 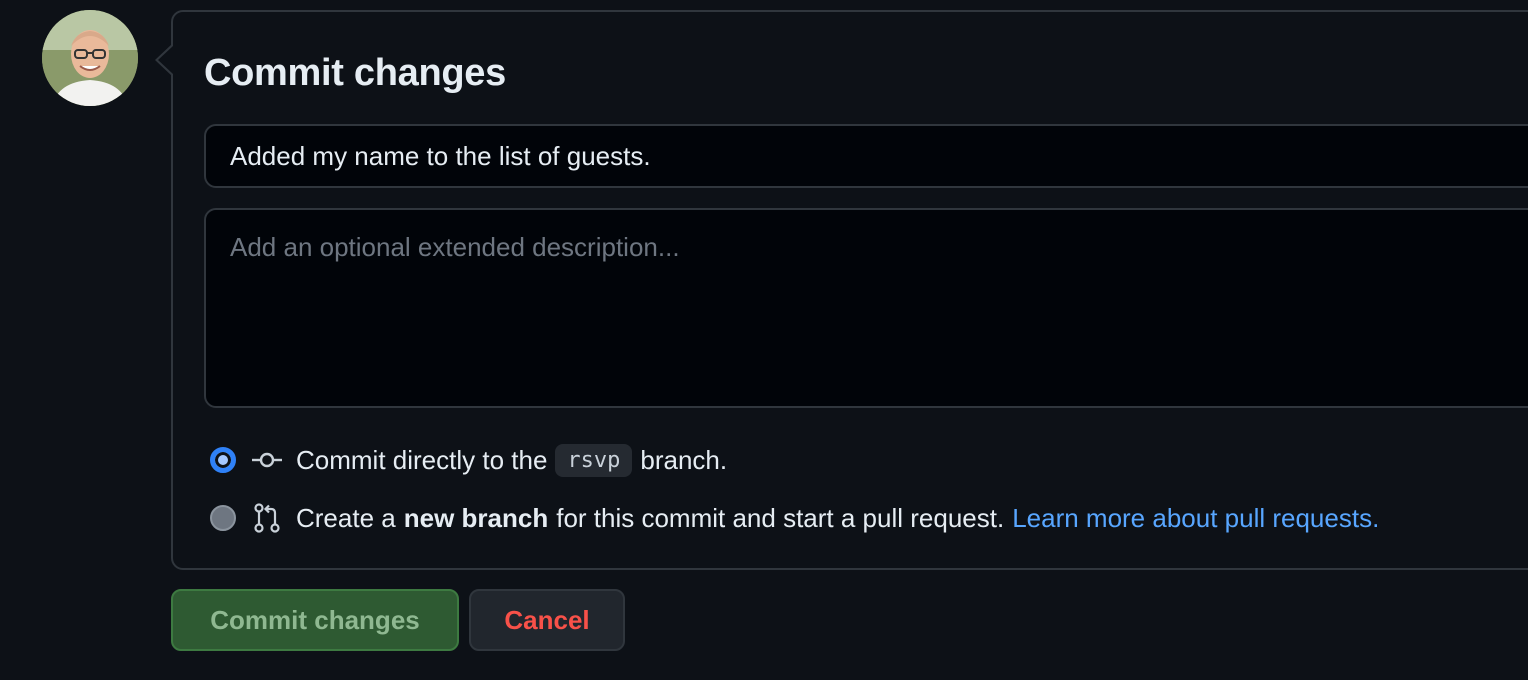 What do you see at coordinates (315, 620) in the screenshot?
I see `commit-changes-button: Commit changes` at bounding box center [315, 620].